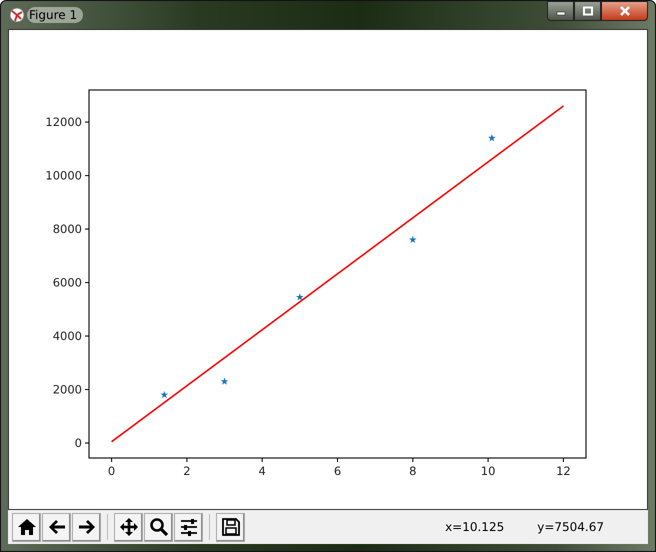 This screenshot has width=656, height=552. I want to click on right-arrow-icon, so click(86, 527).